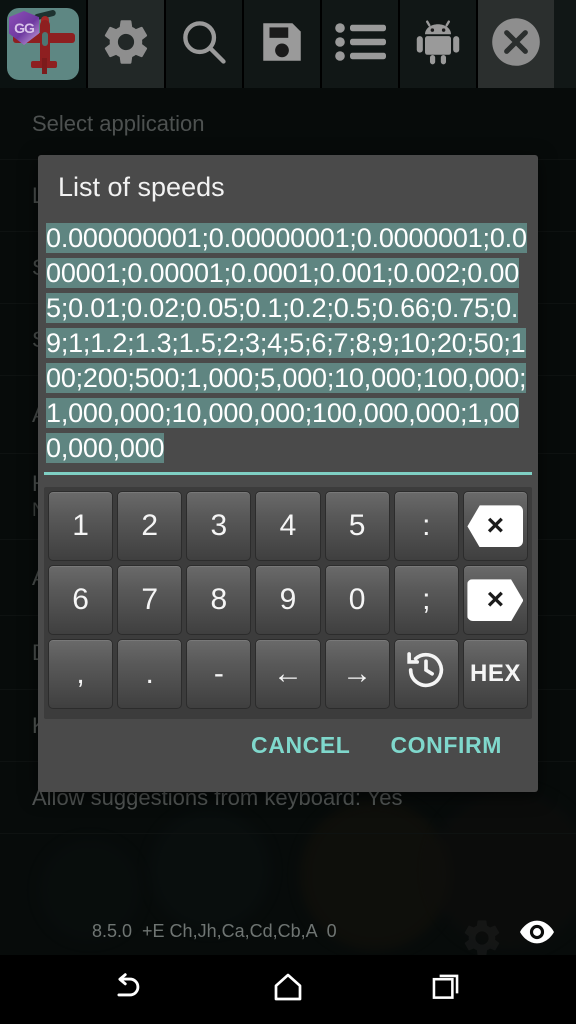 The width and height of the screenshot is (576, 1024). I want to click on nav-home-button, so click(288, 989).